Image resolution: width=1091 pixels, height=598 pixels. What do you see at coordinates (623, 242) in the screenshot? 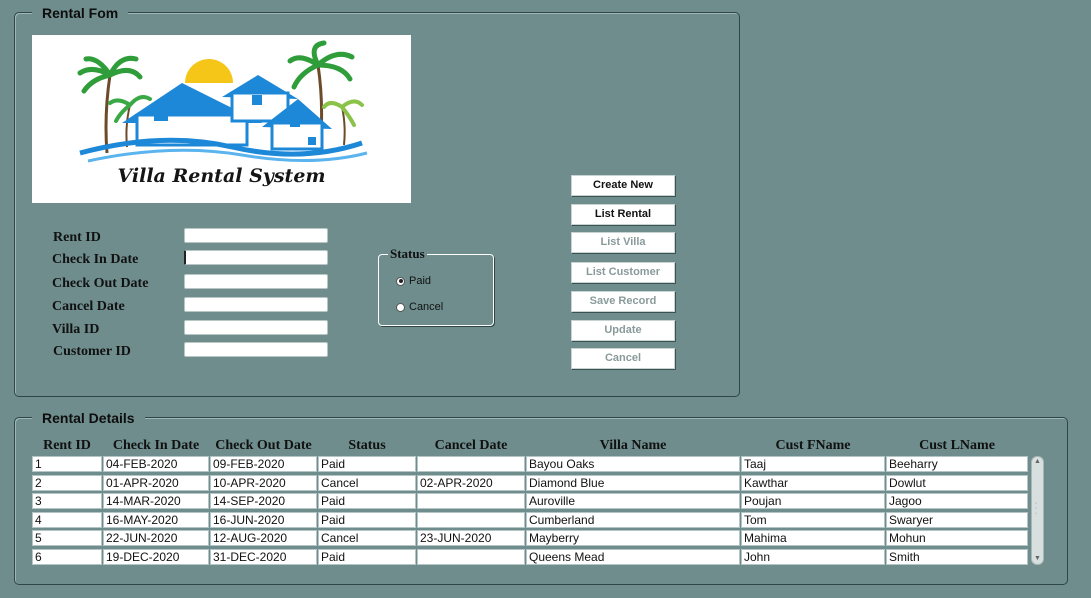
I see `list-villa-button: List Villa` at bounding box center [623, 242].